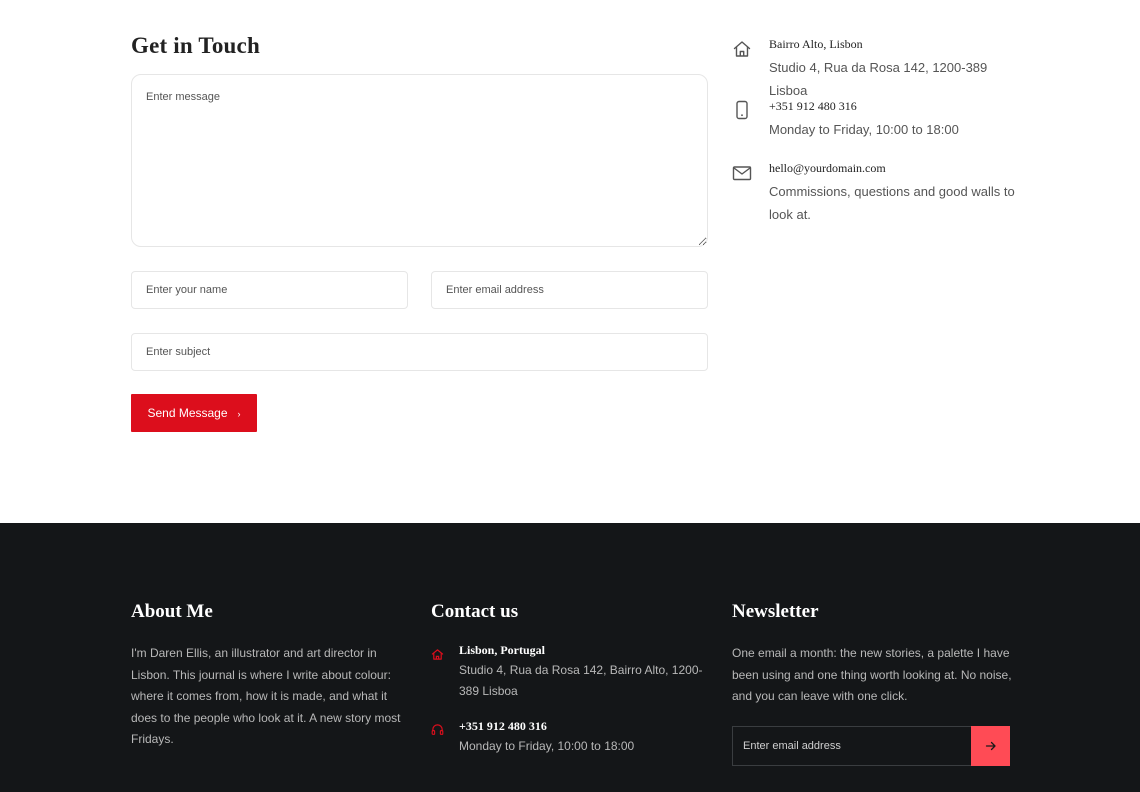 The width and height of the screenshot is (1140, 792). Describe the element at coordinates (569, 290) in the screenshot. I see `email-input` at that location.